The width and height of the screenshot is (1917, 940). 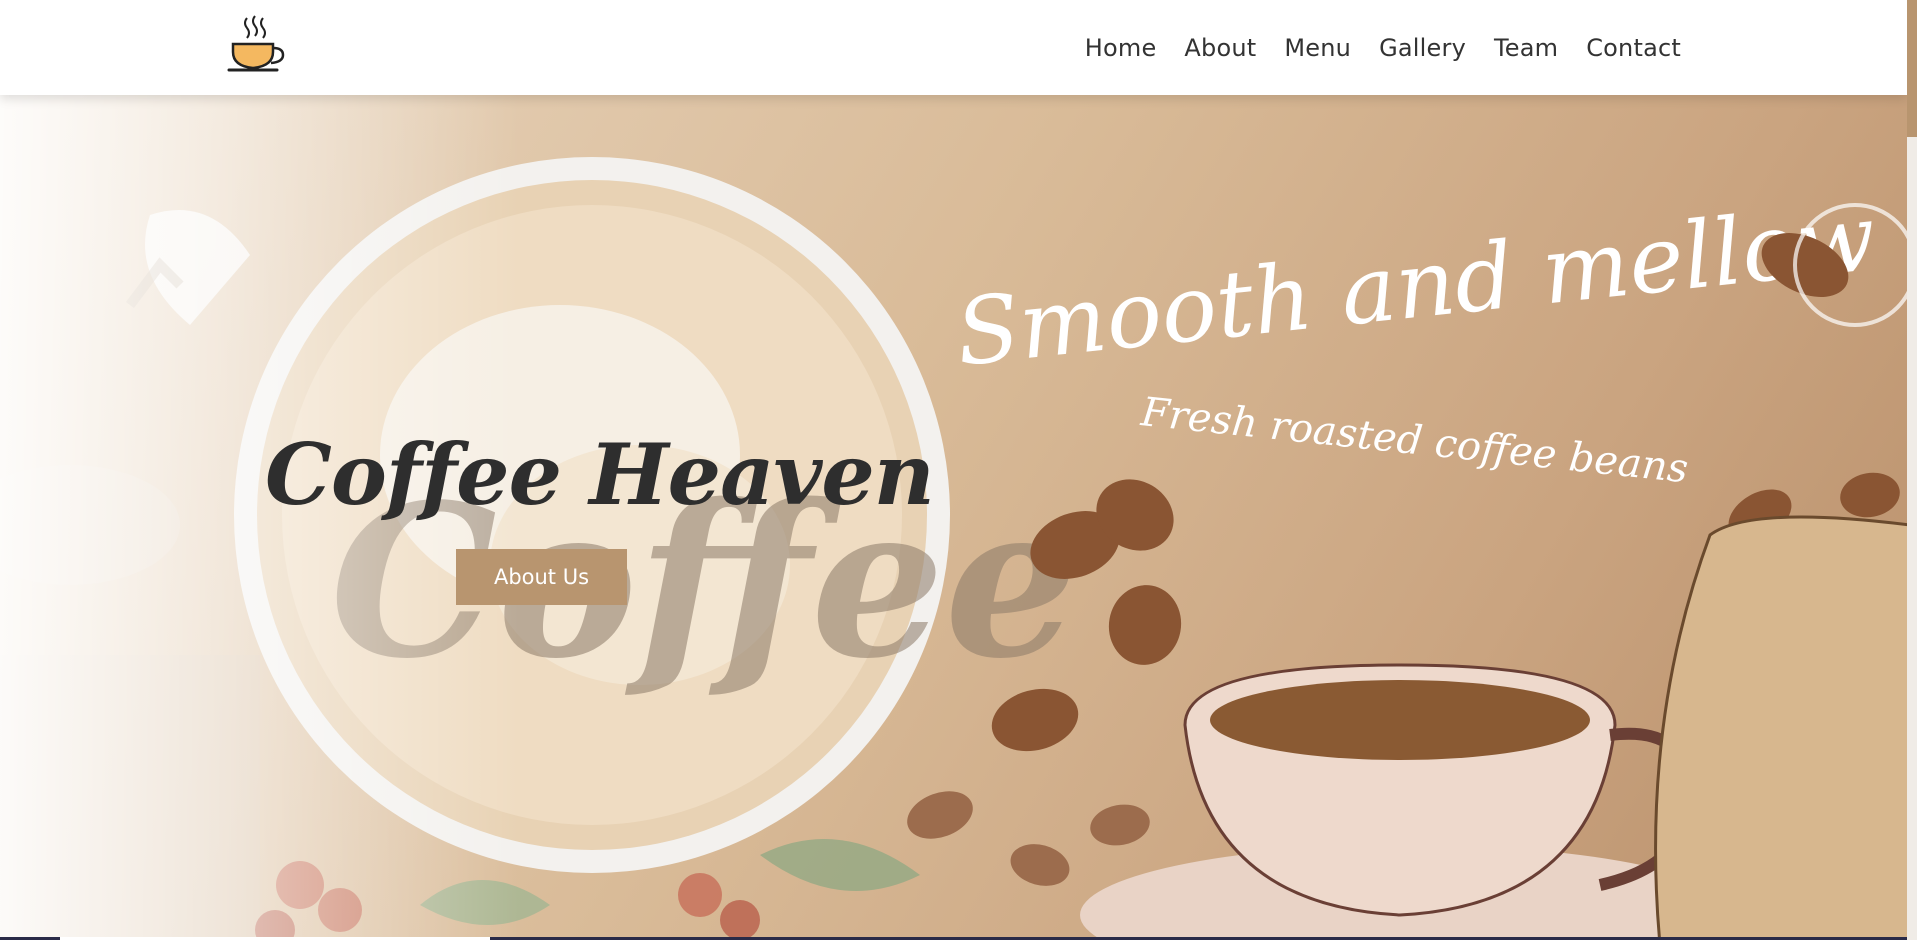 I want to click on navbar: Home About Menu Gallery Team Contact, so click(x=953, y=47).